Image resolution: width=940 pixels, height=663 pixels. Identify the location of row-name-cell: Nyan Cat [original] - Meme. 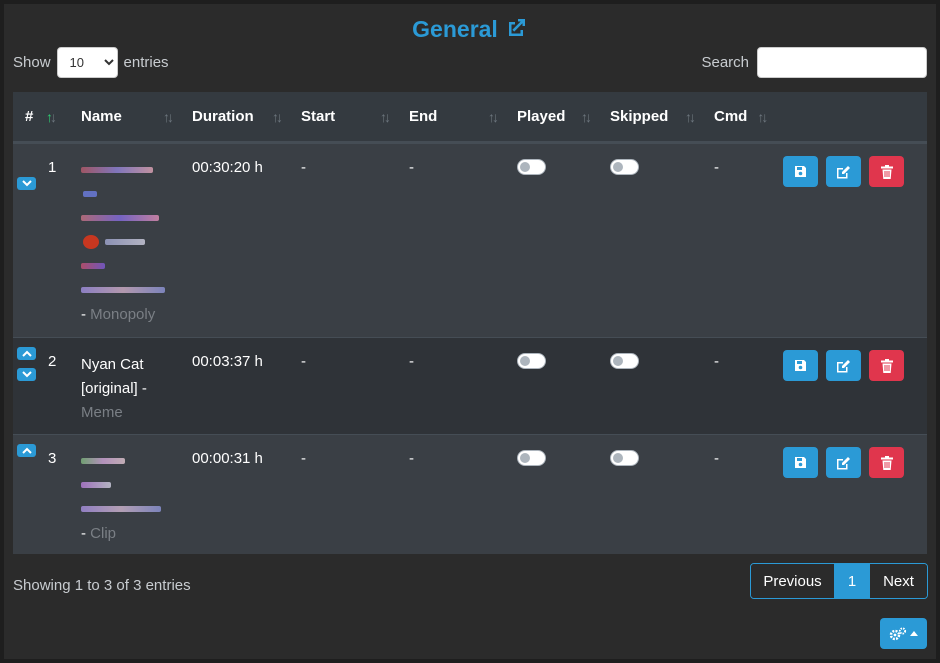
(128, 386).